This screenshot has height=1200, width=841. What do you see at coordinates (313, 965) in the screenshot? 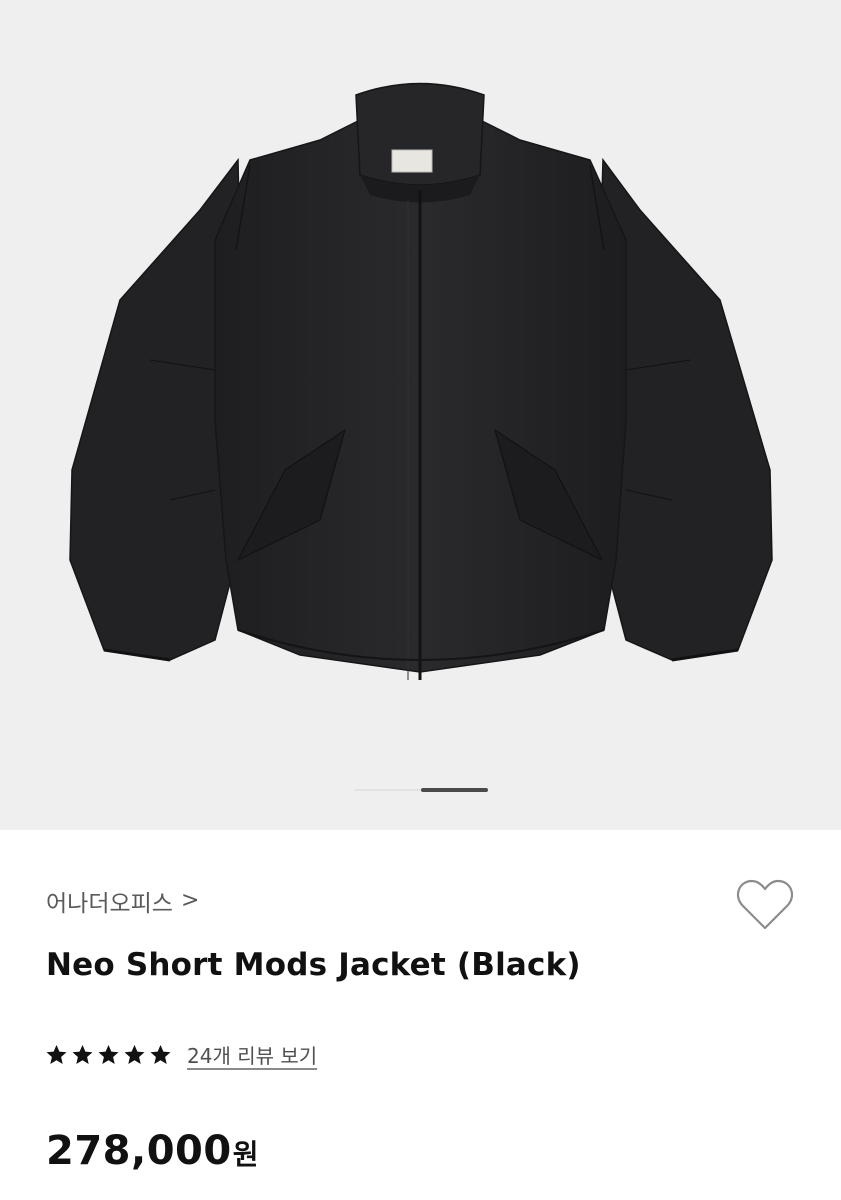
I see `product-title: Neo Short Mods Jacket (Black)` at bounding box center [313, 965].